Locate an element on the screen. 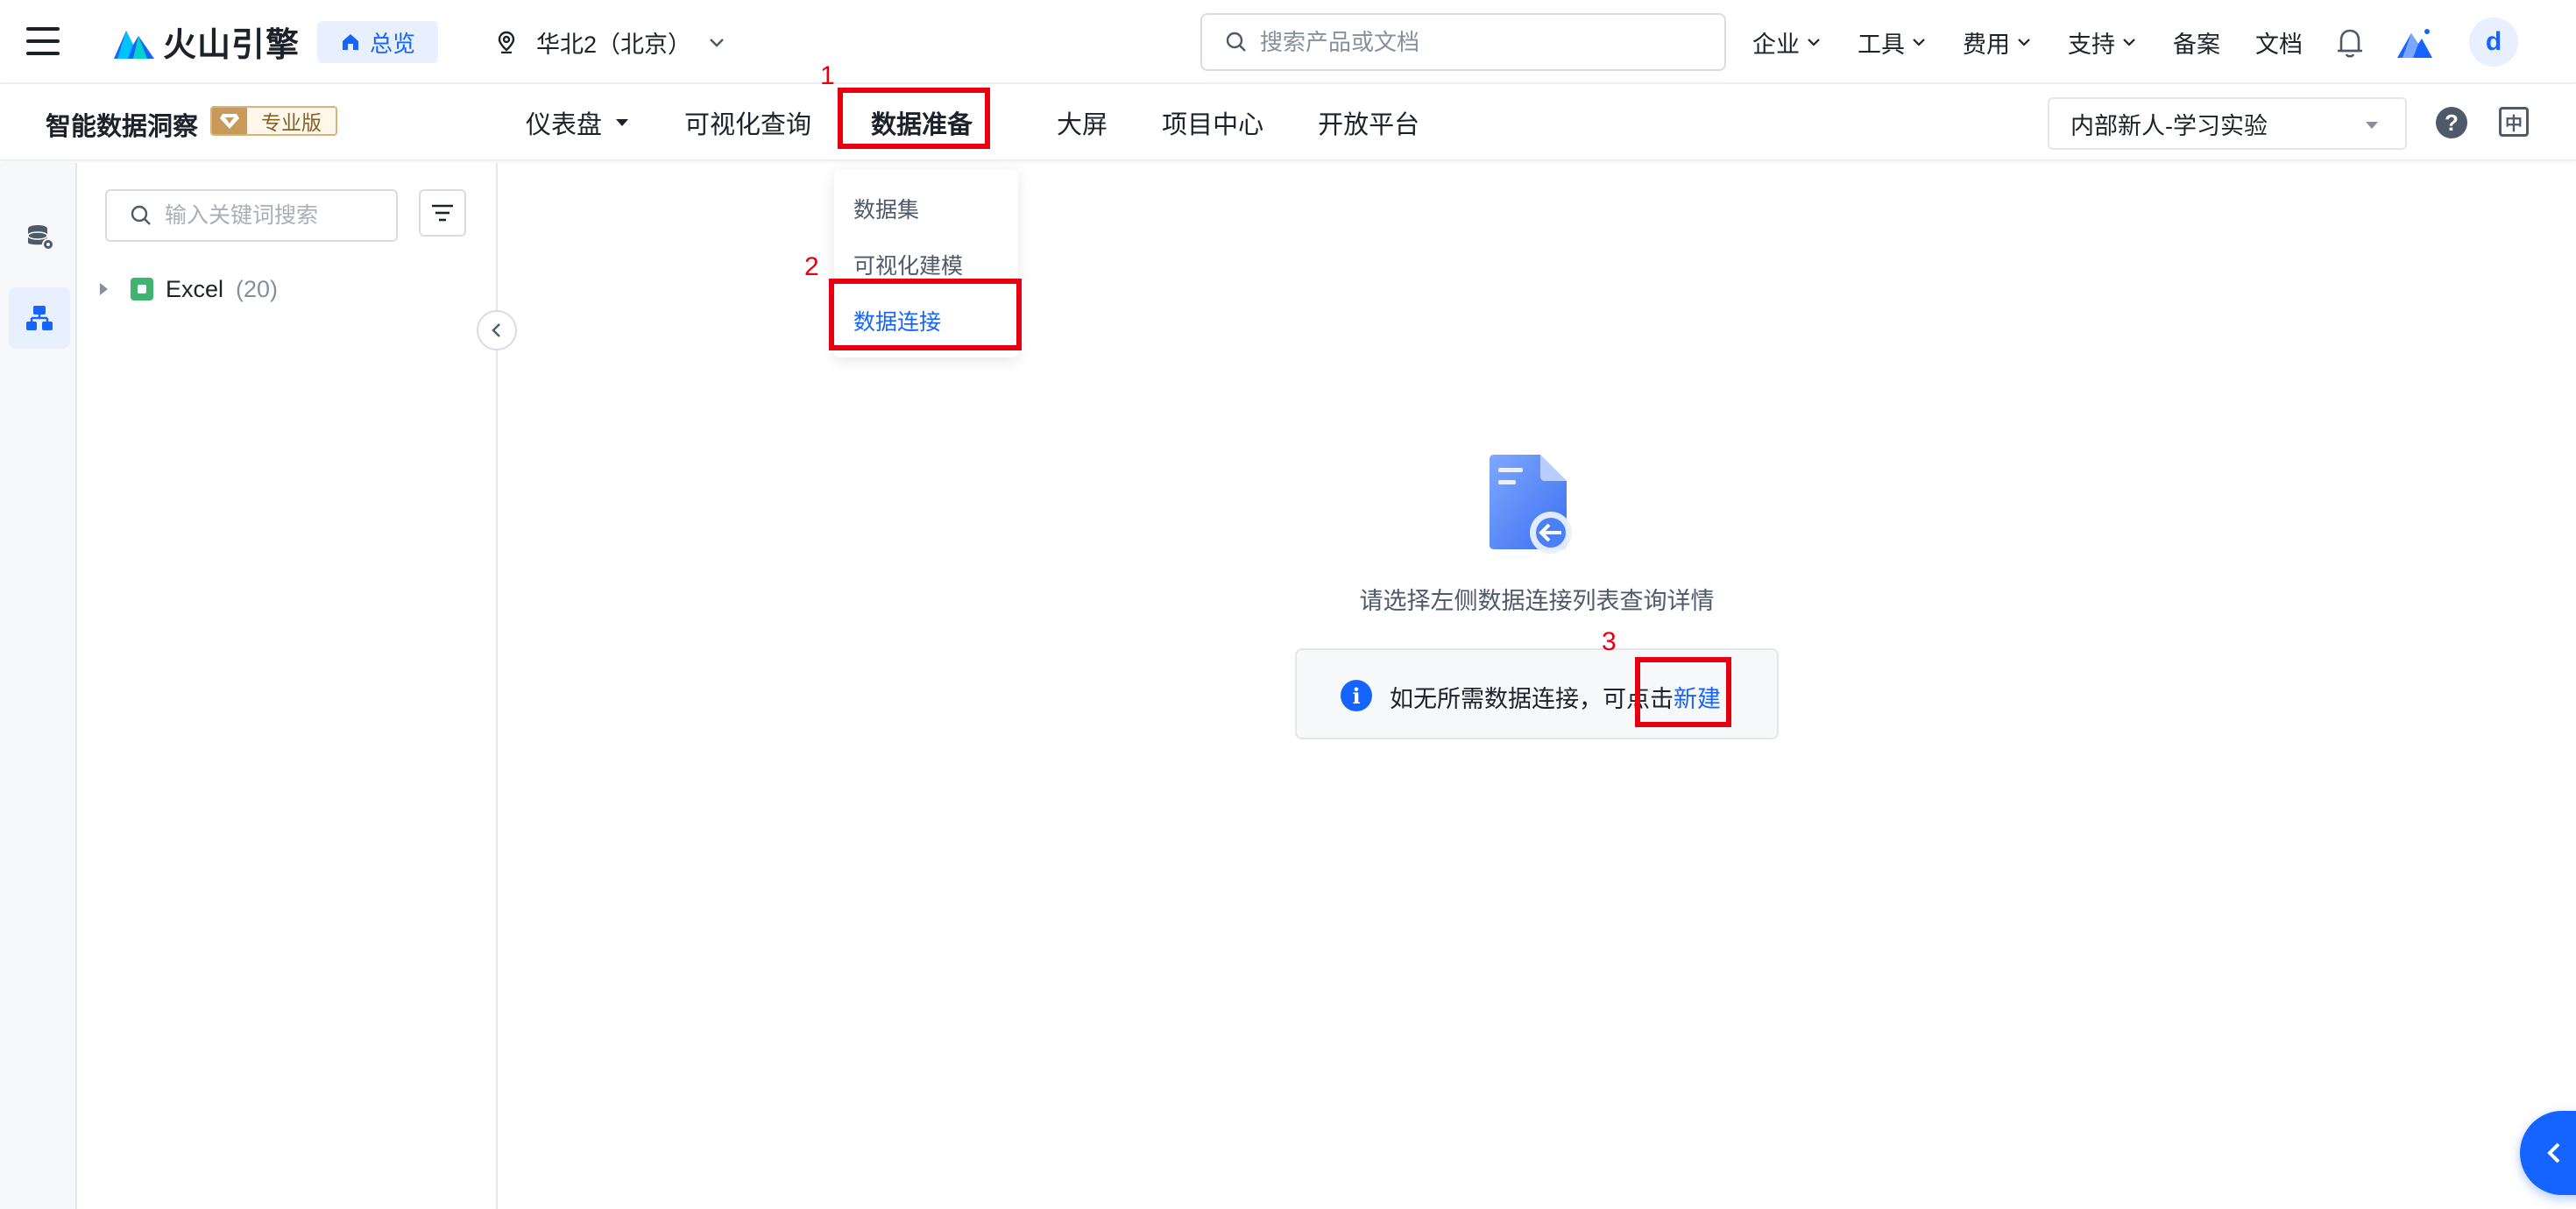 Image resolution: width=2576 pixels, height=1209 pixels. tab-dashboard: 仪表盘 is located at coordinates (578, 122).